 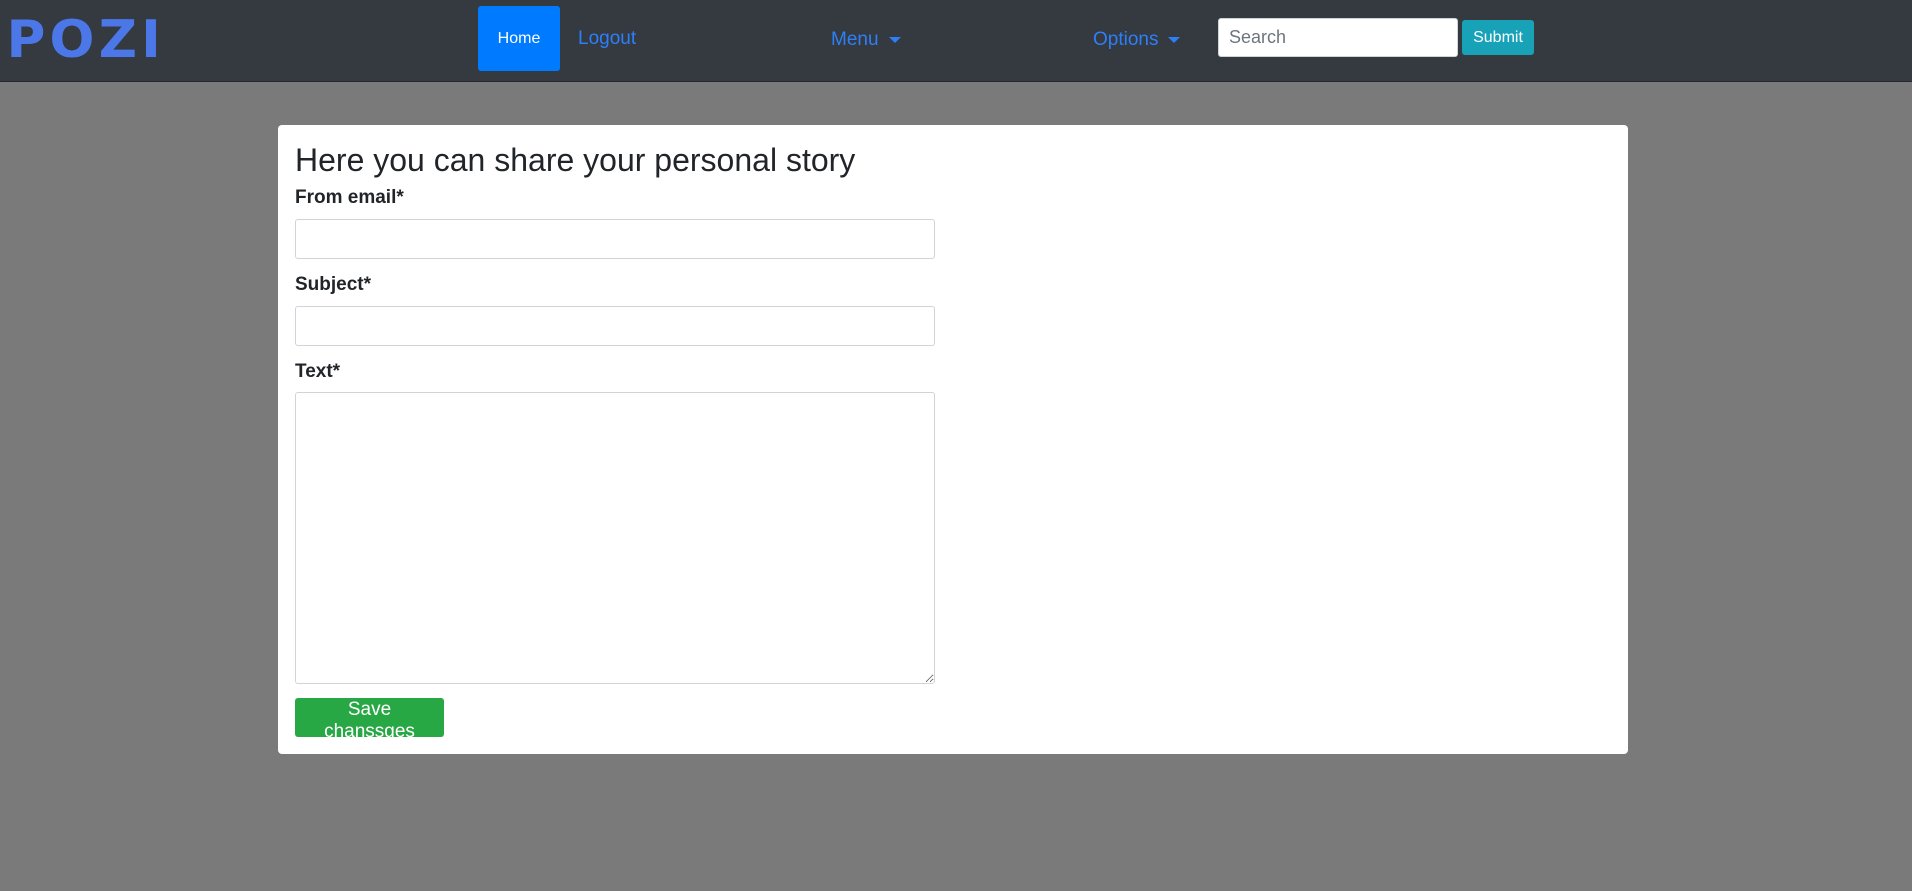 I want to click on from-email-label: From email*, so click(x=349, y=197).